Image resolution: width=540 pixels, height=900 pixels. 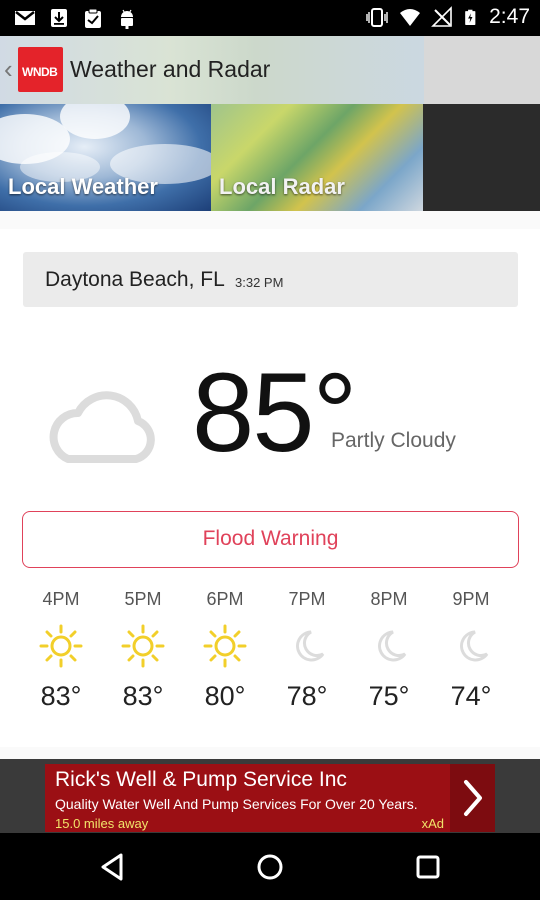 What do you see at coordinates (170, 69) in the screenshot?
I see `app-title: Weather and Radar` at bounding box center [170, 69].